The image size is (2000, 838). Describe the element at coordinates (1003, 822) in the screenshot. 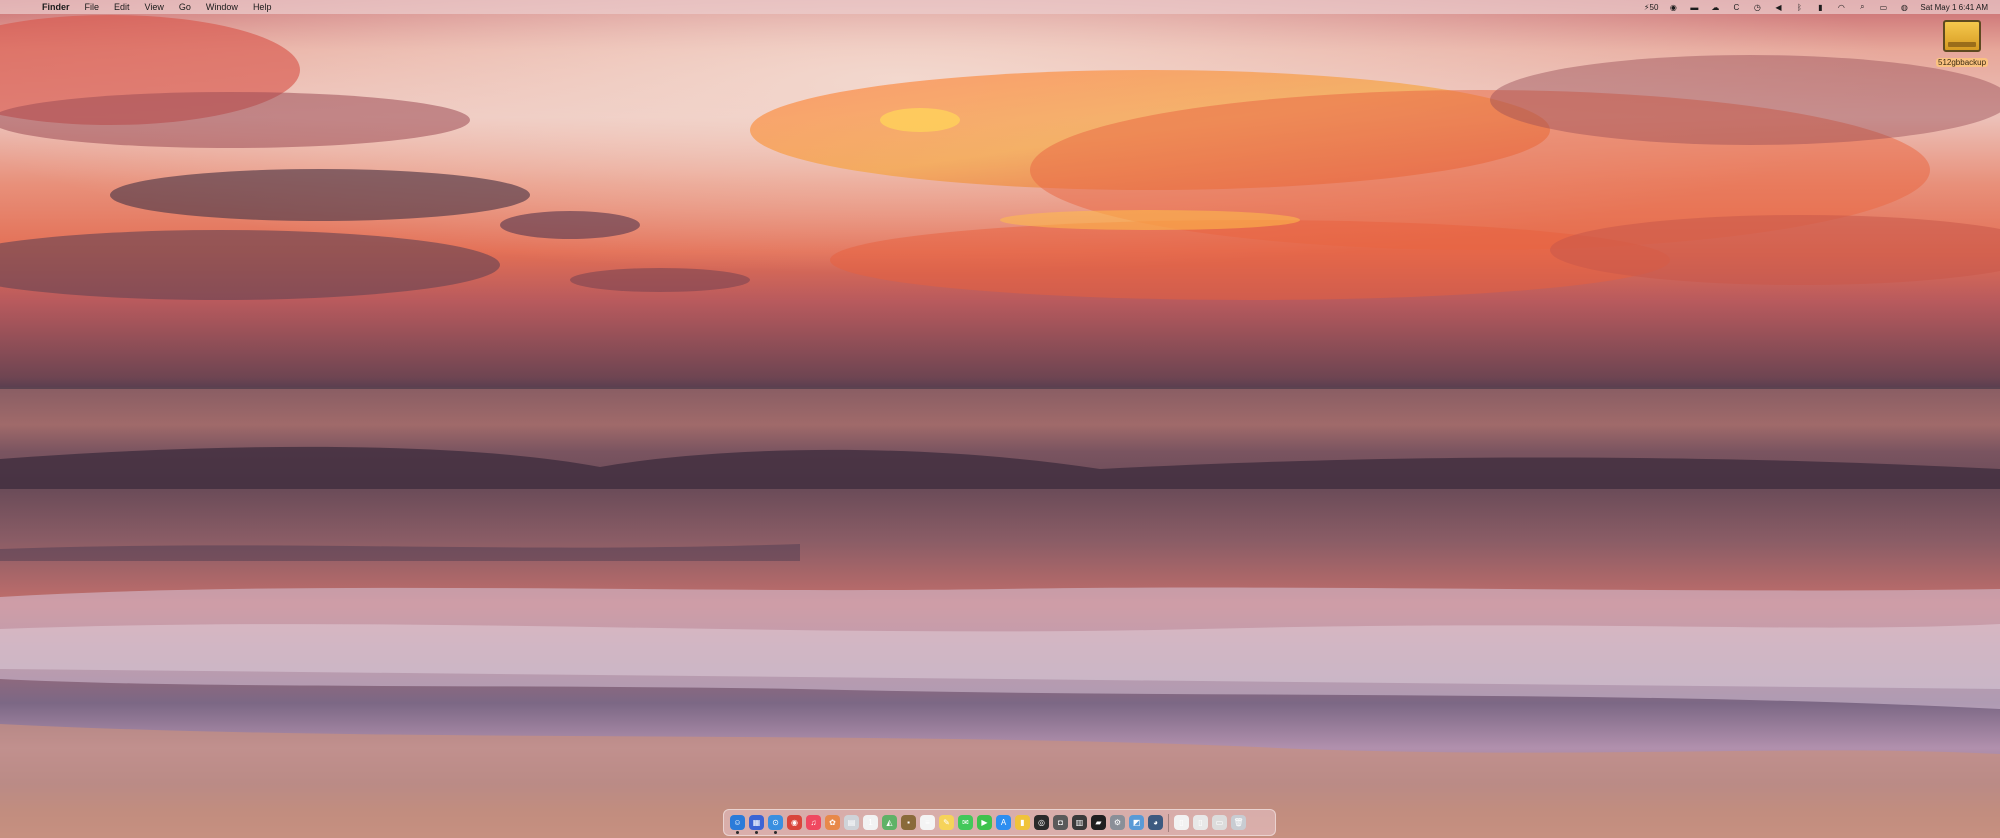

I see `dock-app-store-icon: A` at that location.